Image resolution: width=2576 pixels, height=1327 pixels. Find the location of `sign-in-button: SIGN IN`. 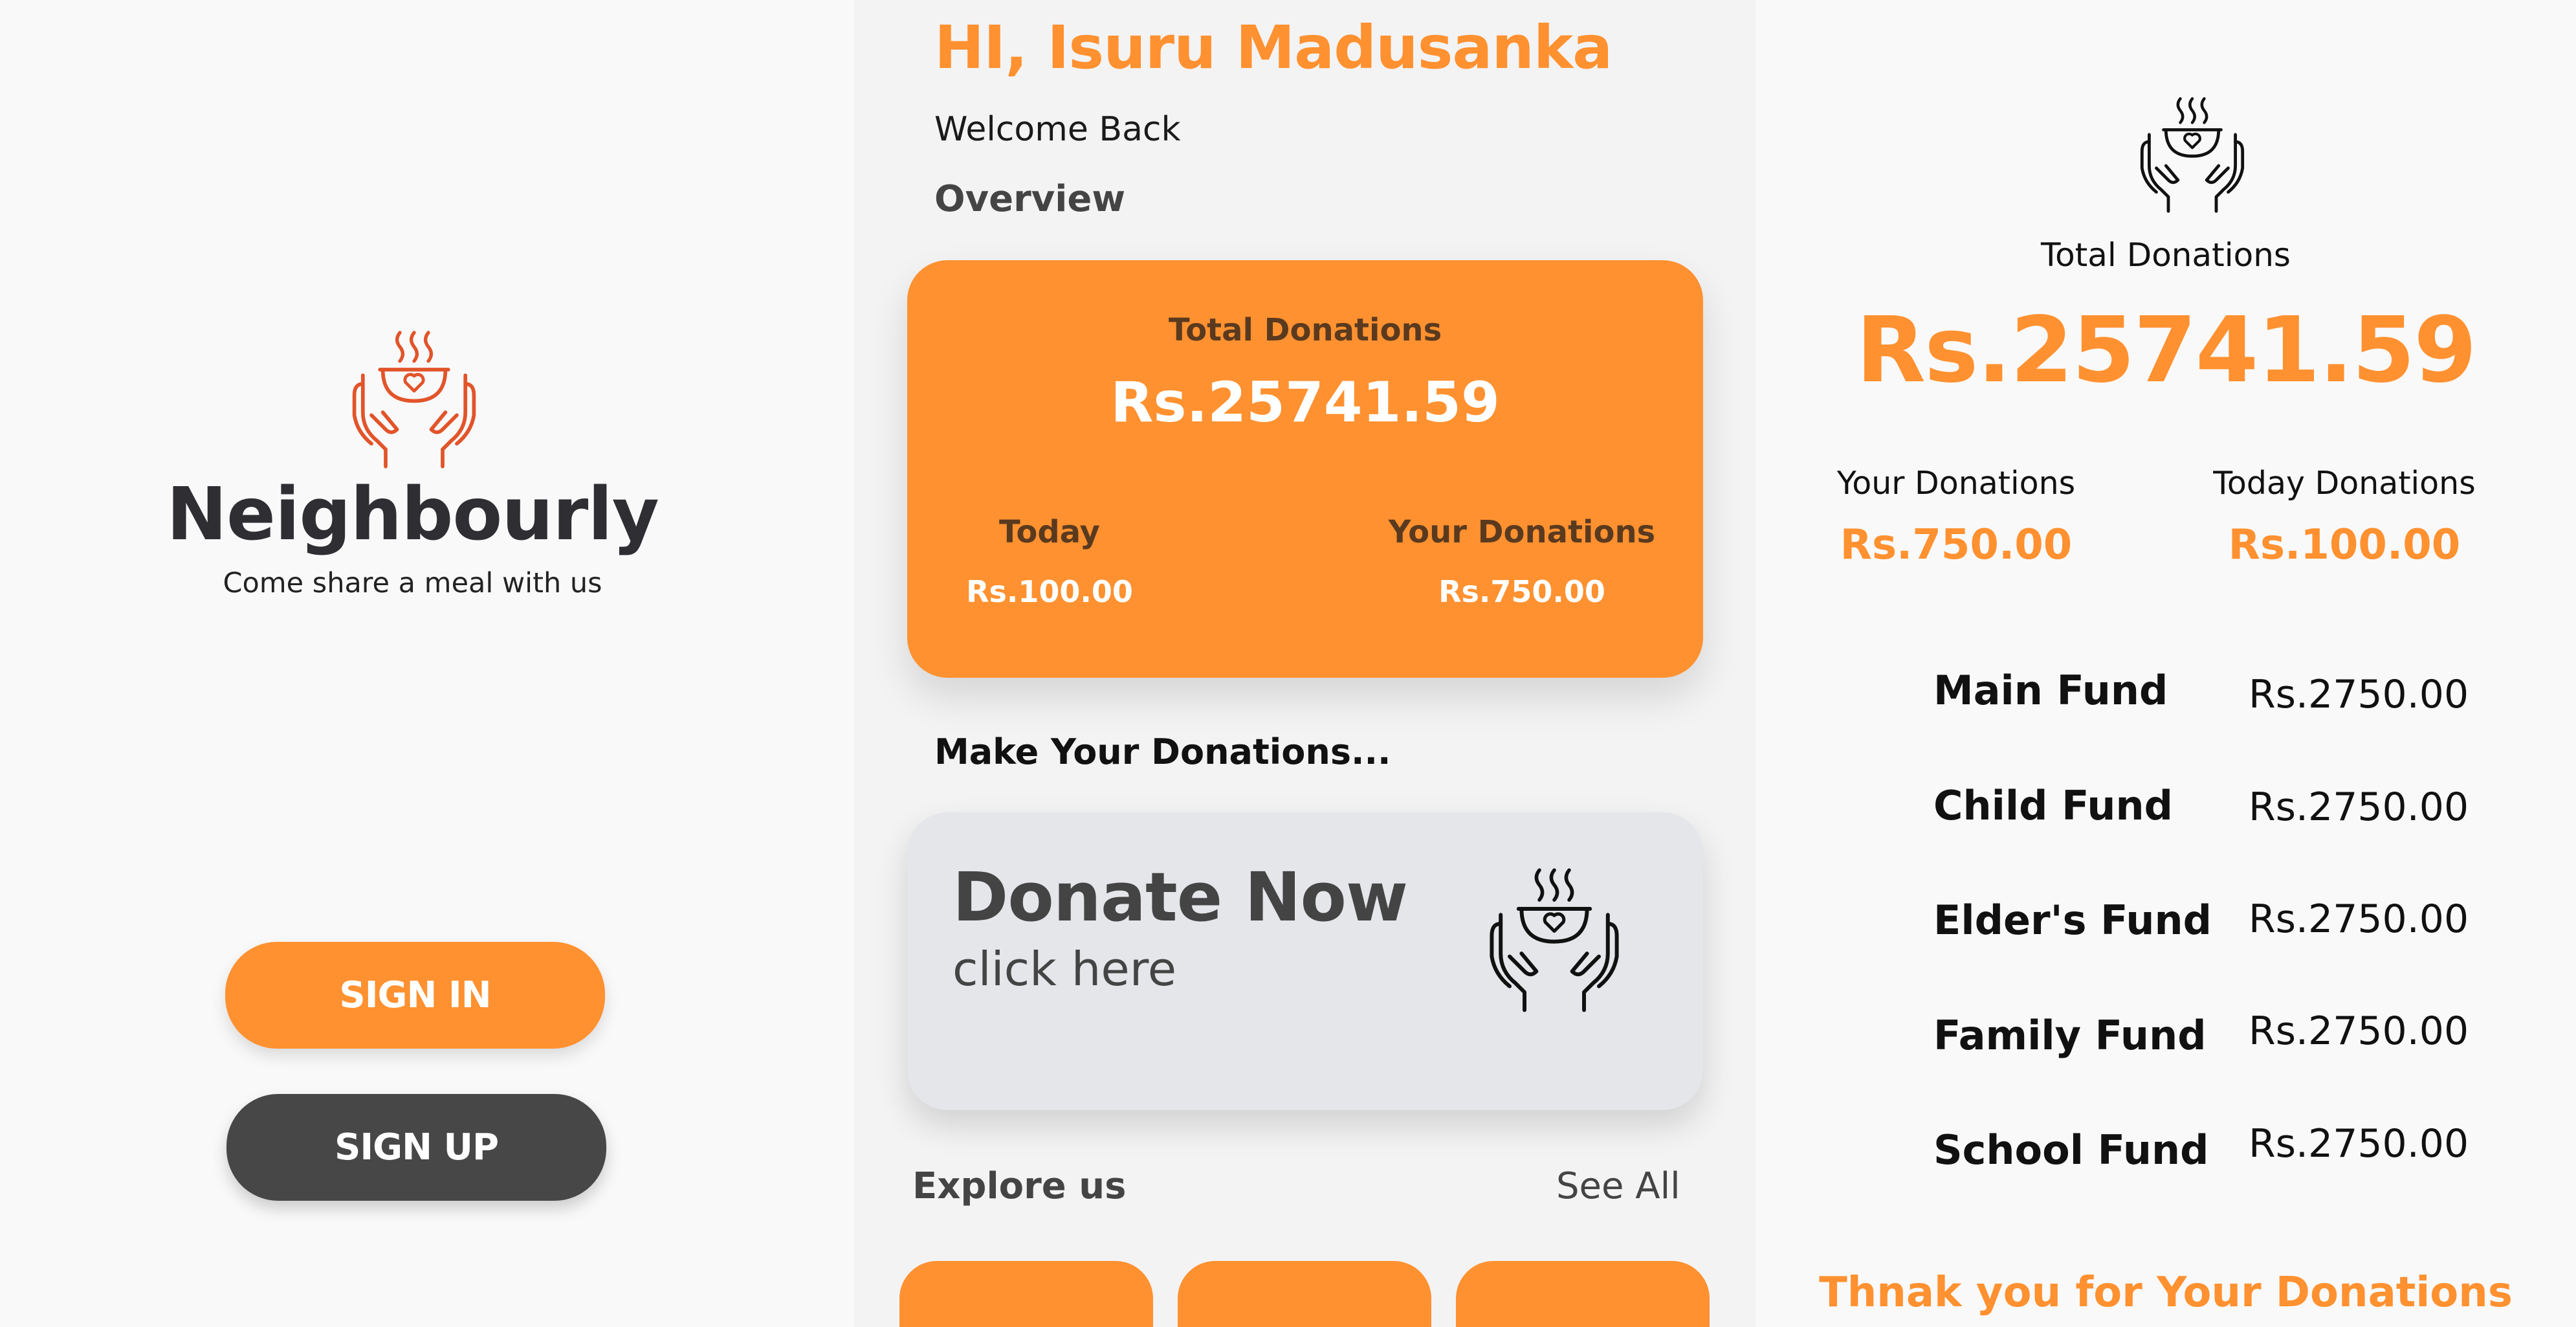

sign-in-button: SIGN IN is located at coordinates (415, 996).